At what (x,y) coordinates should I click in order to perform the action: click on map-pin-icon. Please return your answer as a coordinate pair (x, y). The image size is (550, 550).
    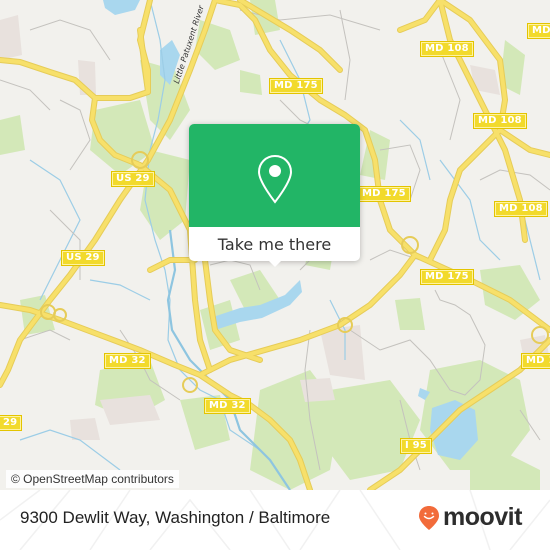
    Looking at the image, I should click on (275, 179).